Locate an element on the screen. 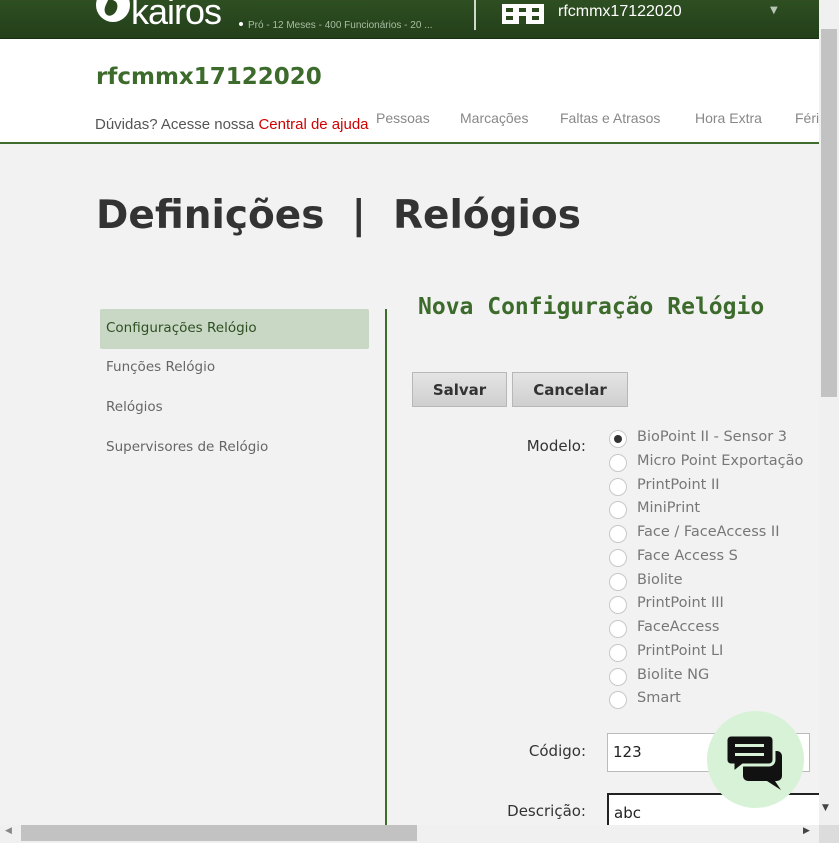 The image size is (839, 843). model-option-label: Face Access S is located at coordinates (687, 556).